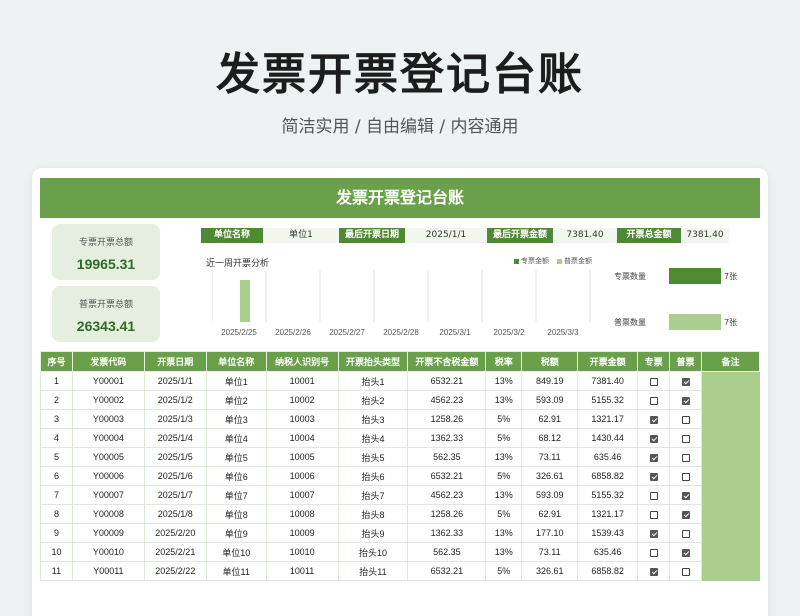  Describe the element at coordinates (373, 495) in the screenshot. I see `cell-head: 抬头7` at that location.